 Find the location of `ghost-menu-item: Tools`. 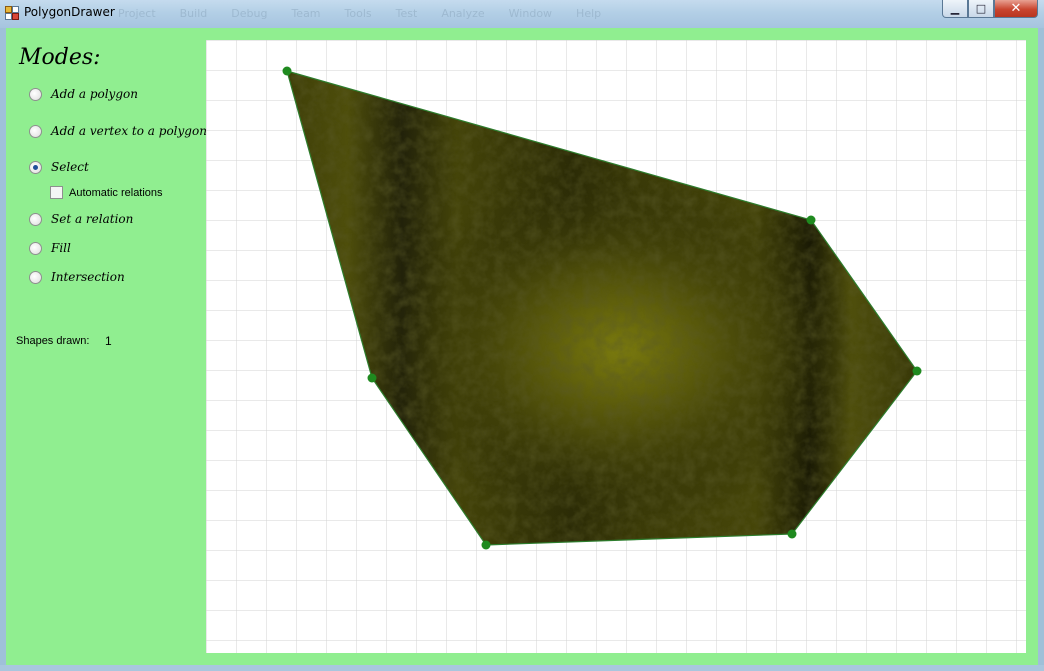

ghost-menu-item: Tools is located at coordinates (358, 13).